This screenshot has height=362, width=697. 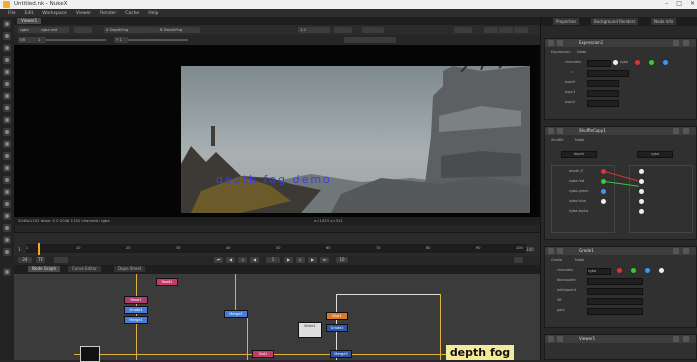 What do you see at coordinates (615, 62) in the screenshot?
I see `rgba-check` at bounding box center [615, 62].